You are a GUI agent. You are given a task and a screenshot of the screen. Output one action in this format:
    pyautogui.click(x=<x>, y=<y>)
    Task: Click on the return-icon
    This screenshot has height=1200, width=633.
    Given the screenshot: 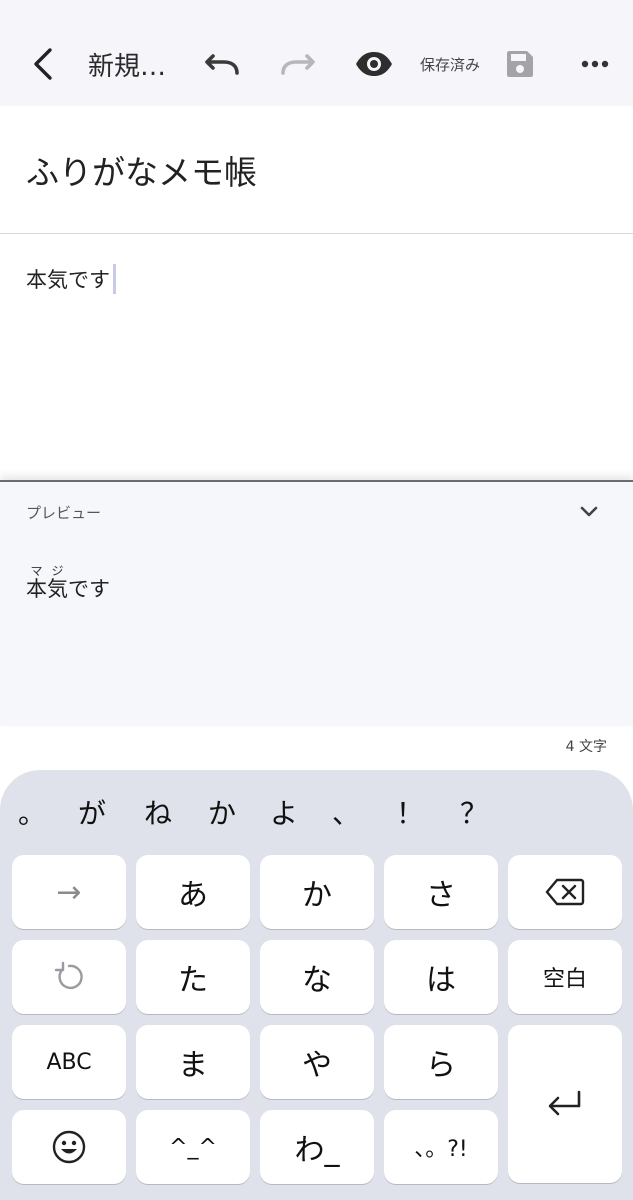 What is the action you would take?
    pyautogui.click(x=564, y=1103)
    